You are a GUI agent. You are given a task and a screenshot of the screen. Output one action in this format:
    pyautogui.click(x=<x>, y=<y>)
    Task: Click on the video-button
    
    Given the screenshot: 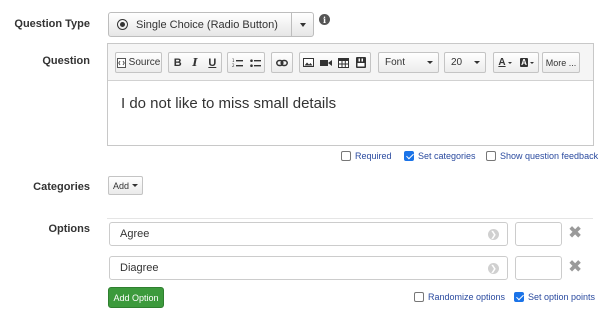 What is the action you would take?
    pyautogui.click(x=327, y=62)
    